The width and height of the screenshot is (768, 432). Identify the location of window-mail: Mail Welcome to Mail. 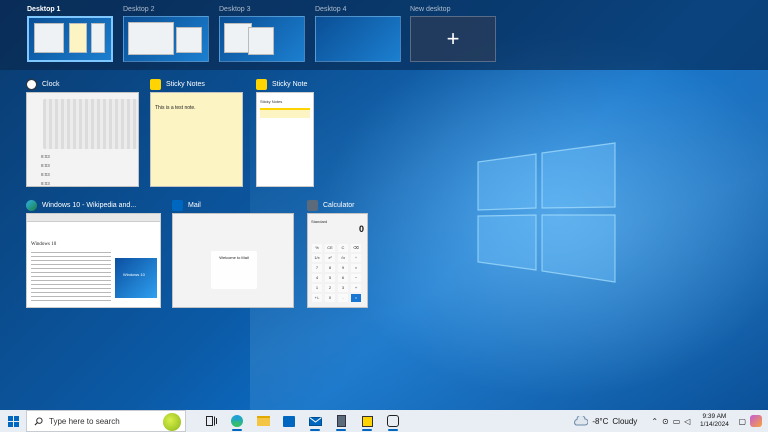
(233, 252).